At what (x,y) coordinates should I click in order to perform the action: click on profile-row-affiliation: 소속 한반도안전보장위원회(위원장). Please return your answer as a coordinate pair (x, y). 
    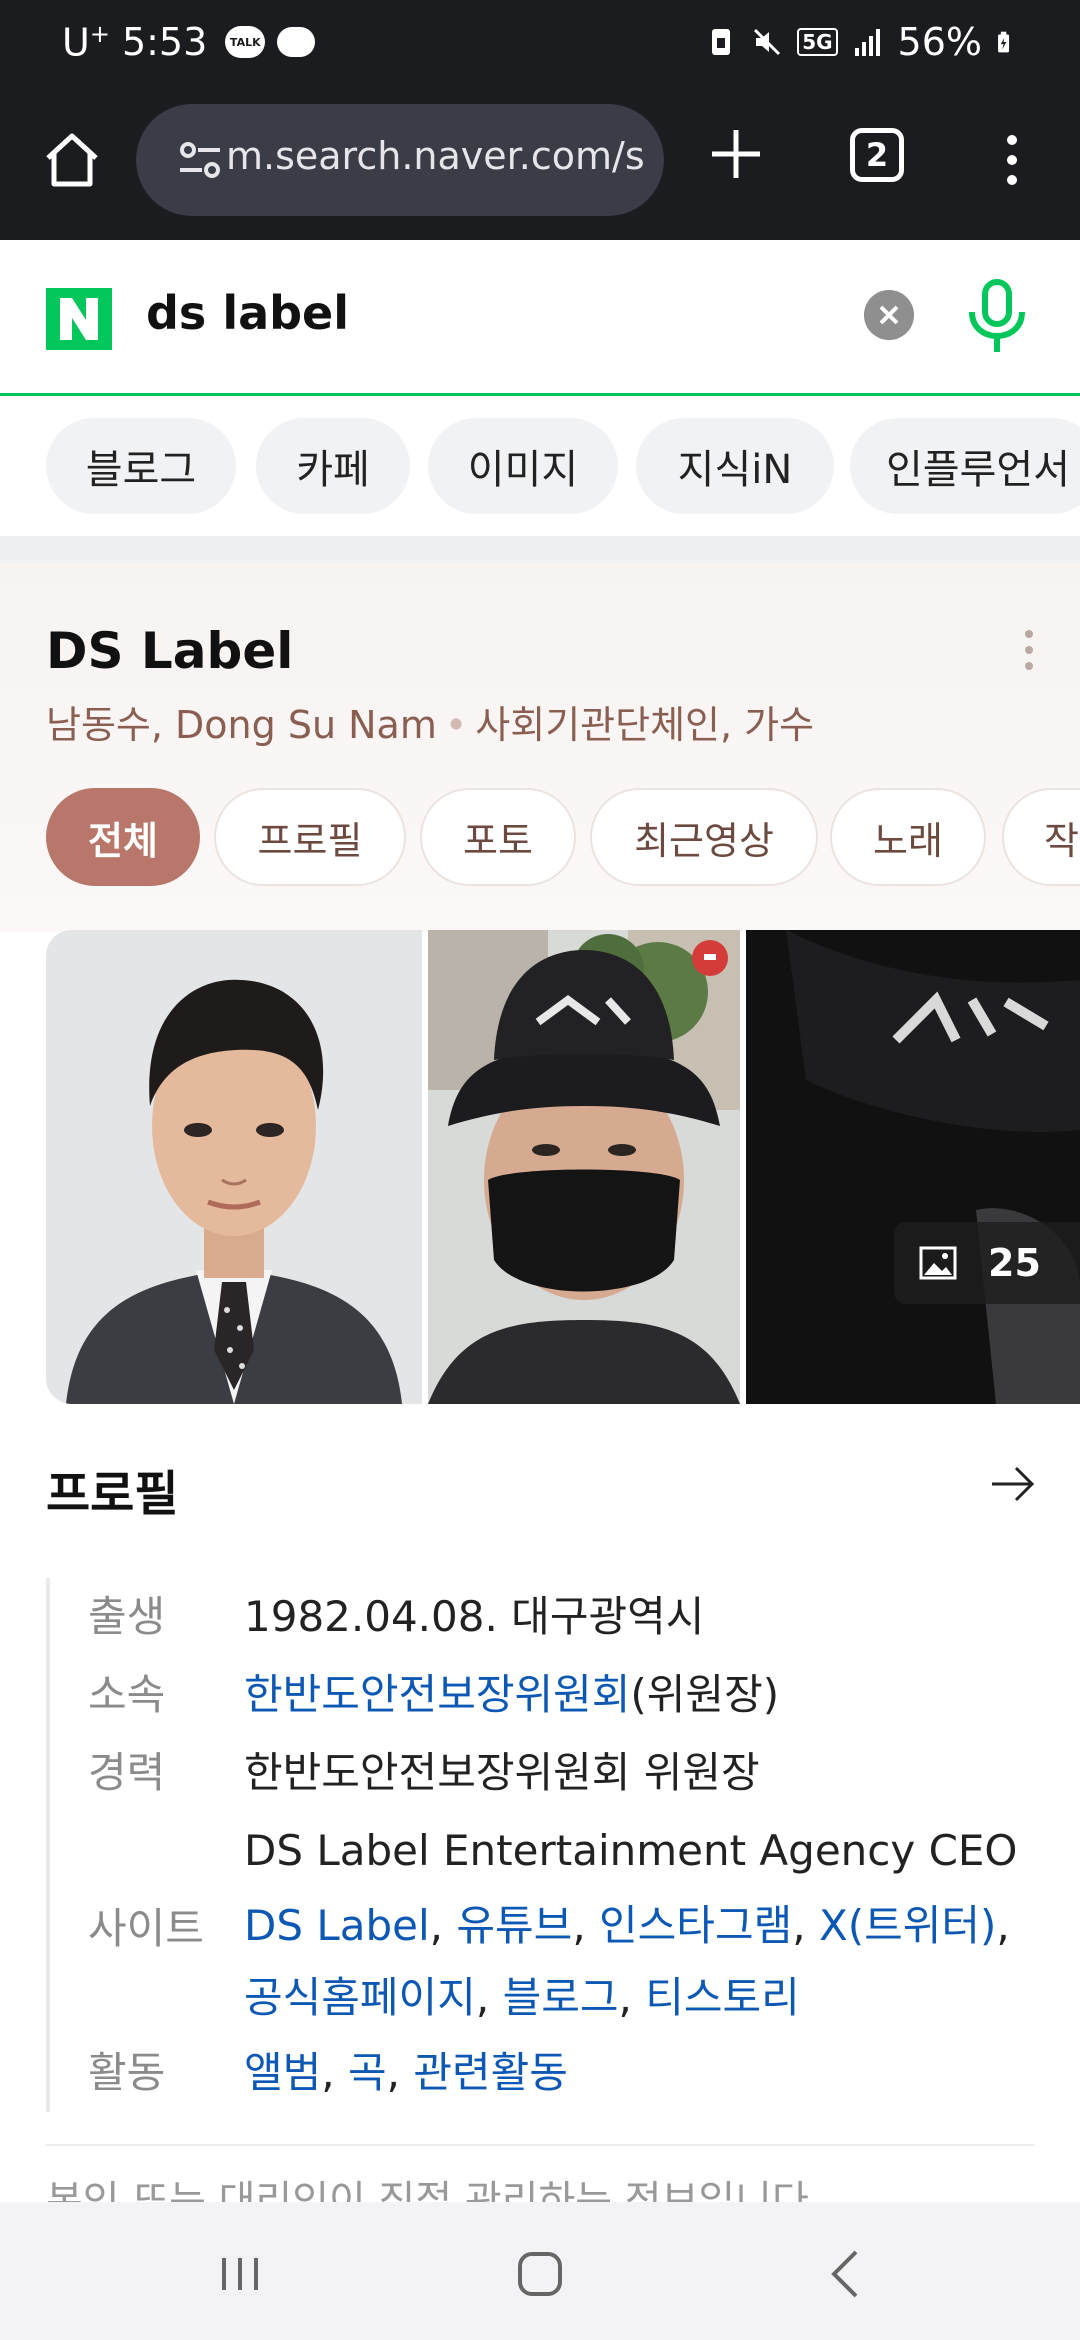
    Looking at the image, I should click on (567, 1695).